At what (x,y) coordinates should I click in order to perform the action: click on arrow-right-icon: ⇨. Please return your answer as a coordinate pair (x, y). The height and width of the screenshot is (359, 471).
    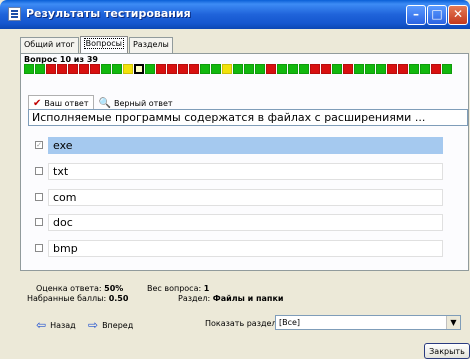
    Looking at the image, I should click on (93, 325).